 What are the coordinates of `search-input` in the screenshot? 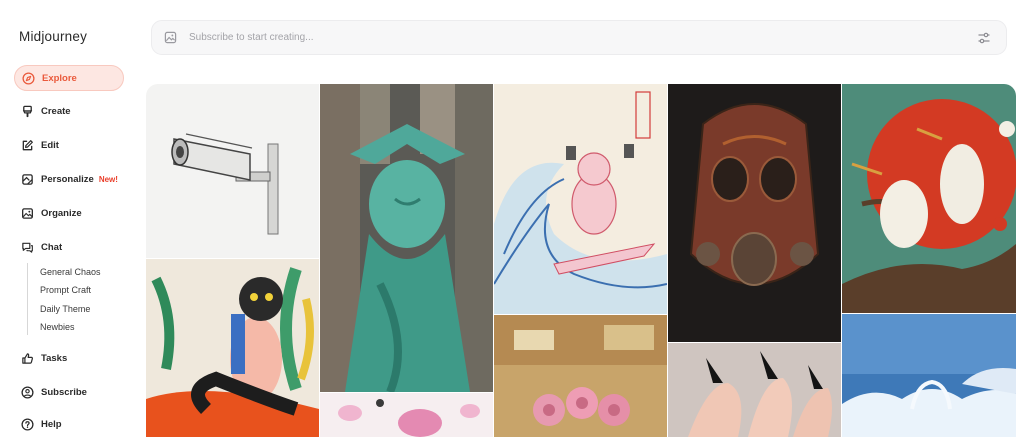 It's located at (581, 37).